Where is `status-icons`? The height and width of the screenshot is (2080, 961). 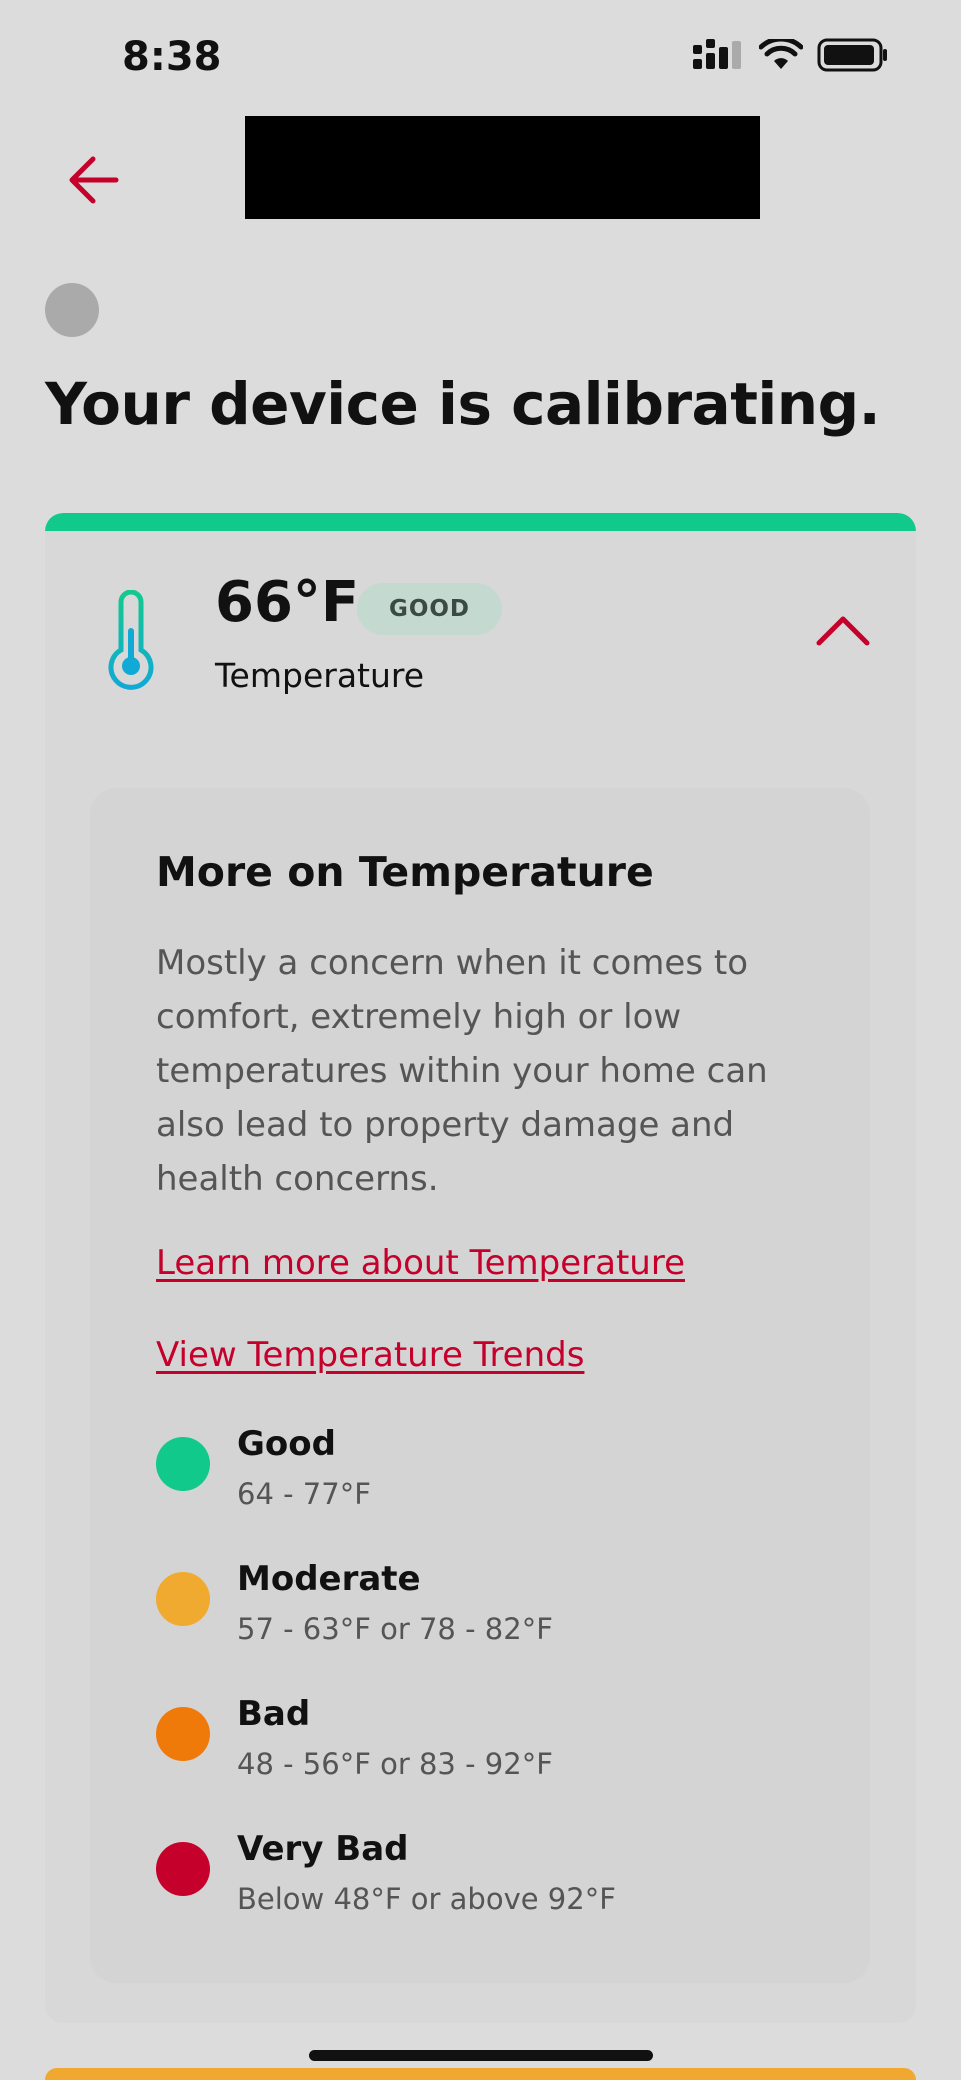 status-icons is located at coordinates (791, 55).